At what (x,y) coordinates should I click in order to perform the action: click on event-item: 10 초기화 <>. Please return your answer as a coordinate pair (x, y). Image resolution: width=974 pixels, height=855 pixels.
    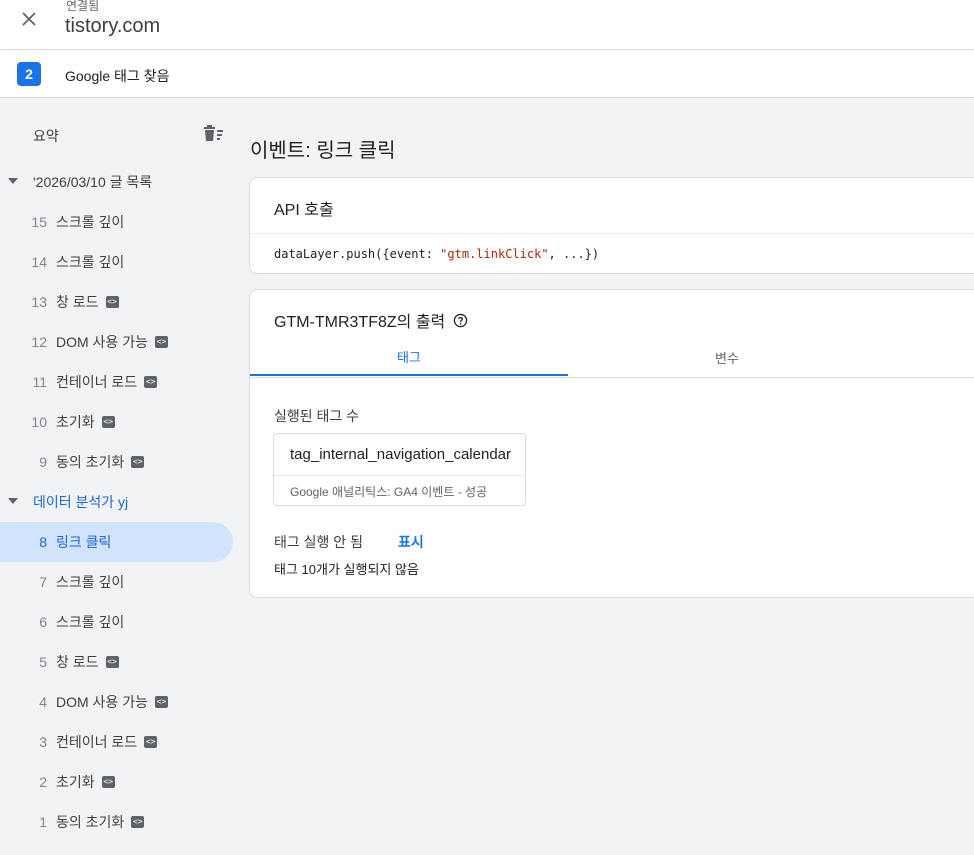
    Looking at the image, I should click on (116, 422).